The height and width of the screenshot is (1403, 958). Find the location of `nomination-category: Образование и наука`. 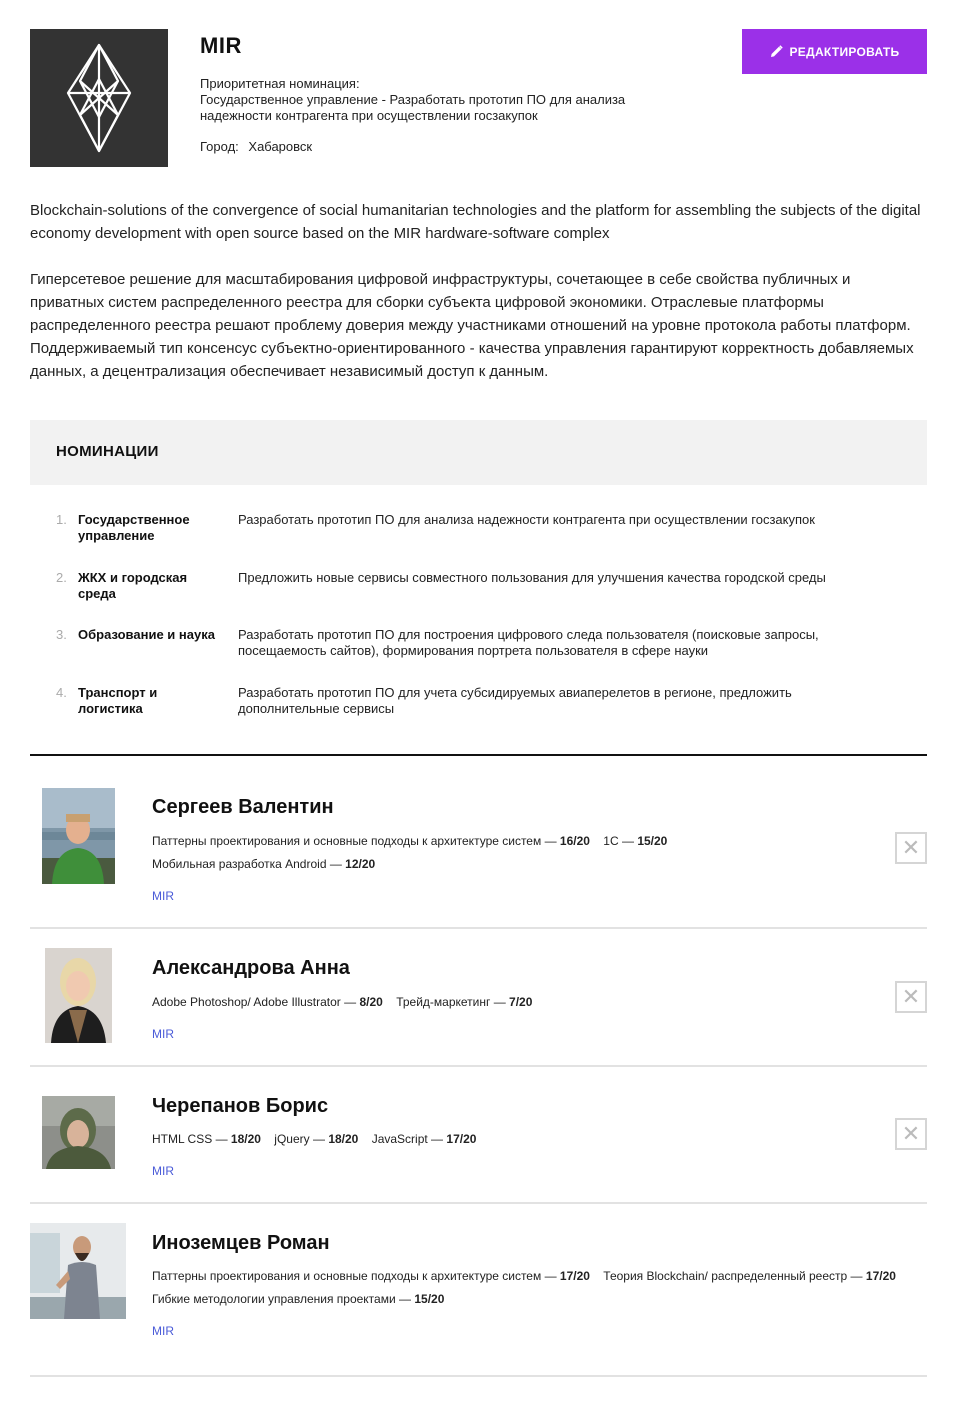

nomination-category: Образование и наука is located at coordinates (146, 634).